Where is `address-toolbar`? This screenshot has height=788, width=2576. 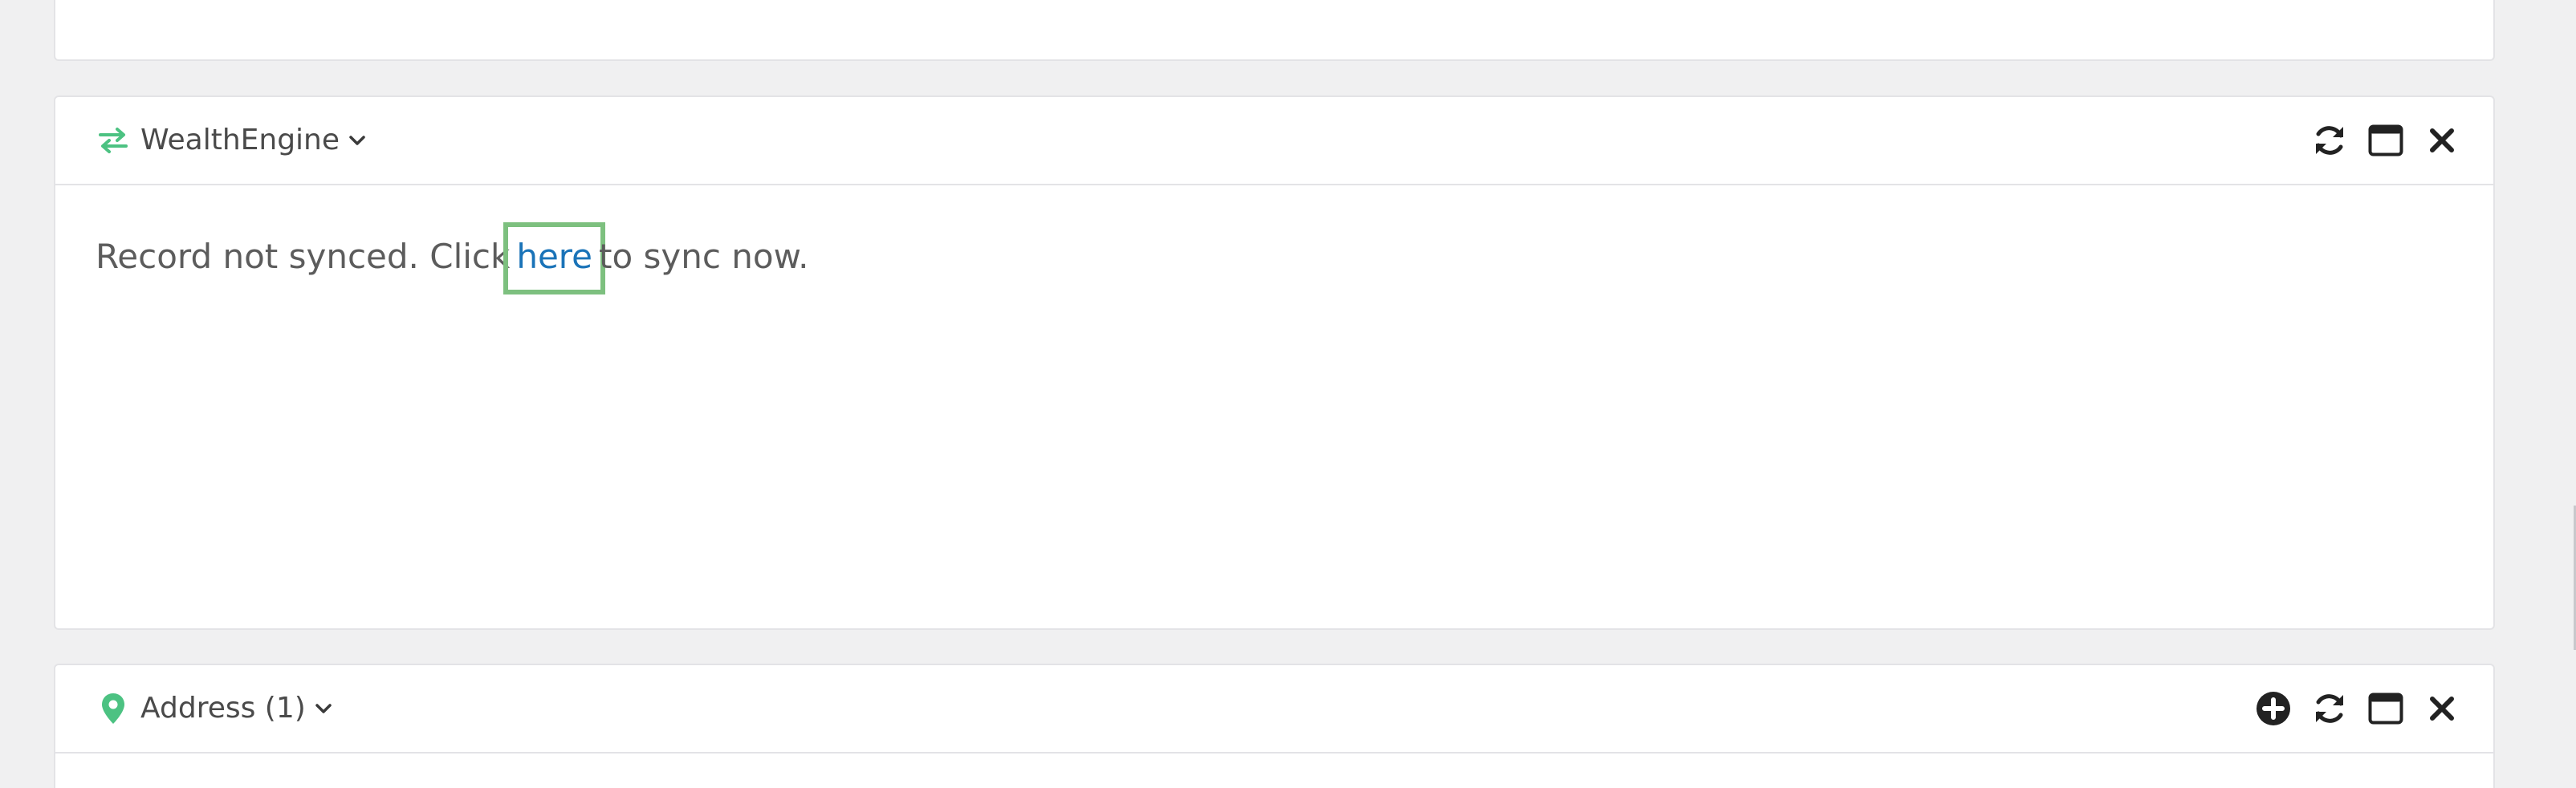
address-toolbar is located at coordinates (2350, 708).